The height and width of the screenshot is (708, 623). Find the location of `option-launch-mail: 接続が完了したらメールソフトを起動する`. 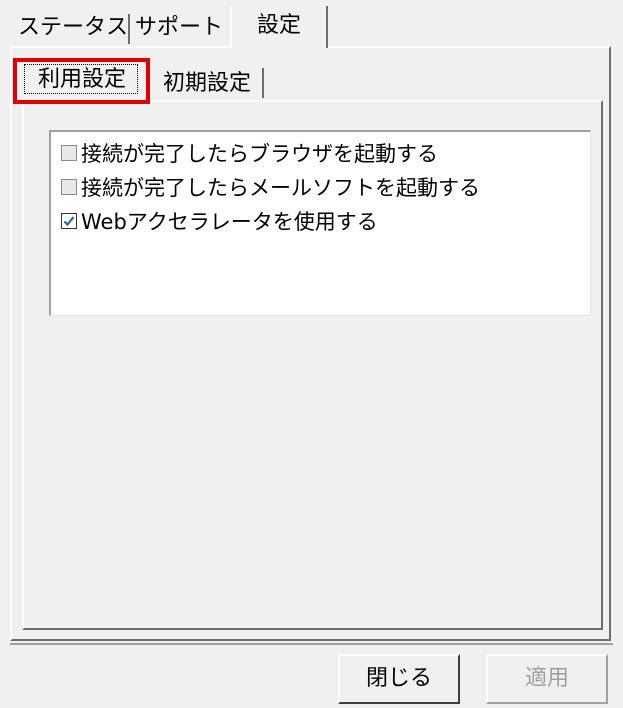

option-launch-mail: 接続が完了したらメールソフトを起動する is located at coordinates (270, 187).